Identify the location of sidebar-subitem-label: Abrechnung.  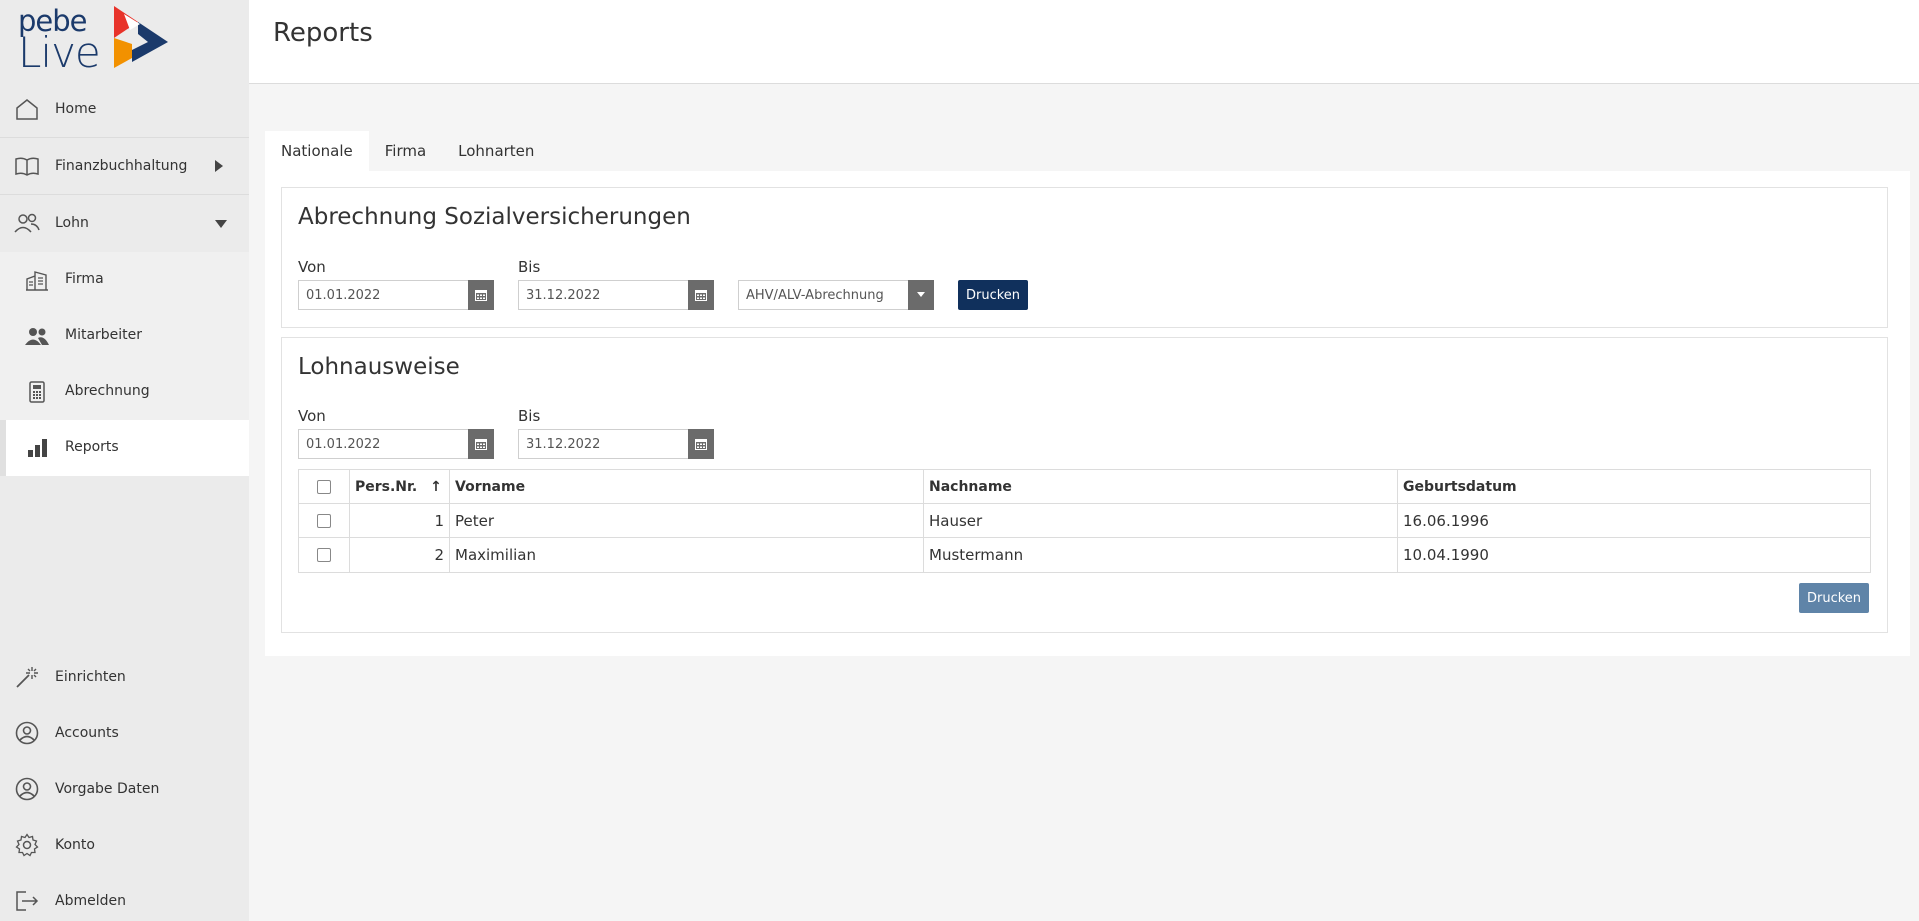
(107, 391).